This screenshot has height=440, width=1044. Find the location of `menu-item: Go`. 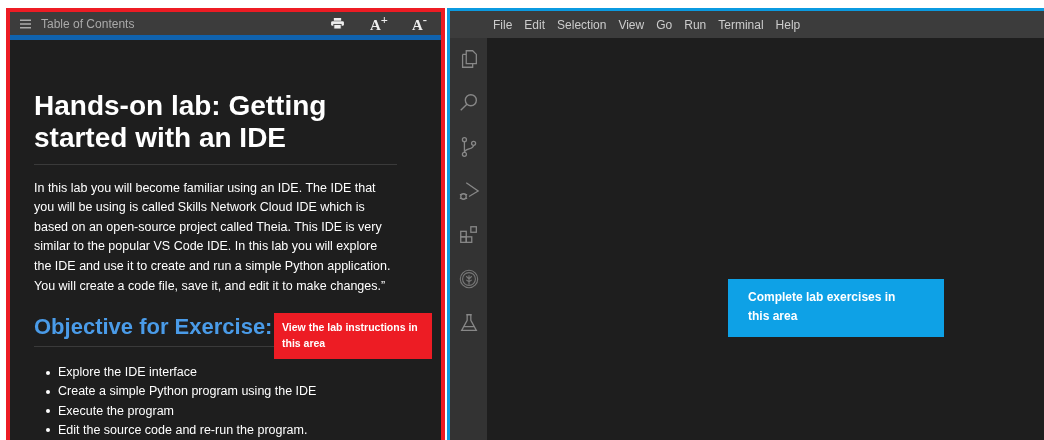

menu-item: Go is located at coordinates (664, 24).